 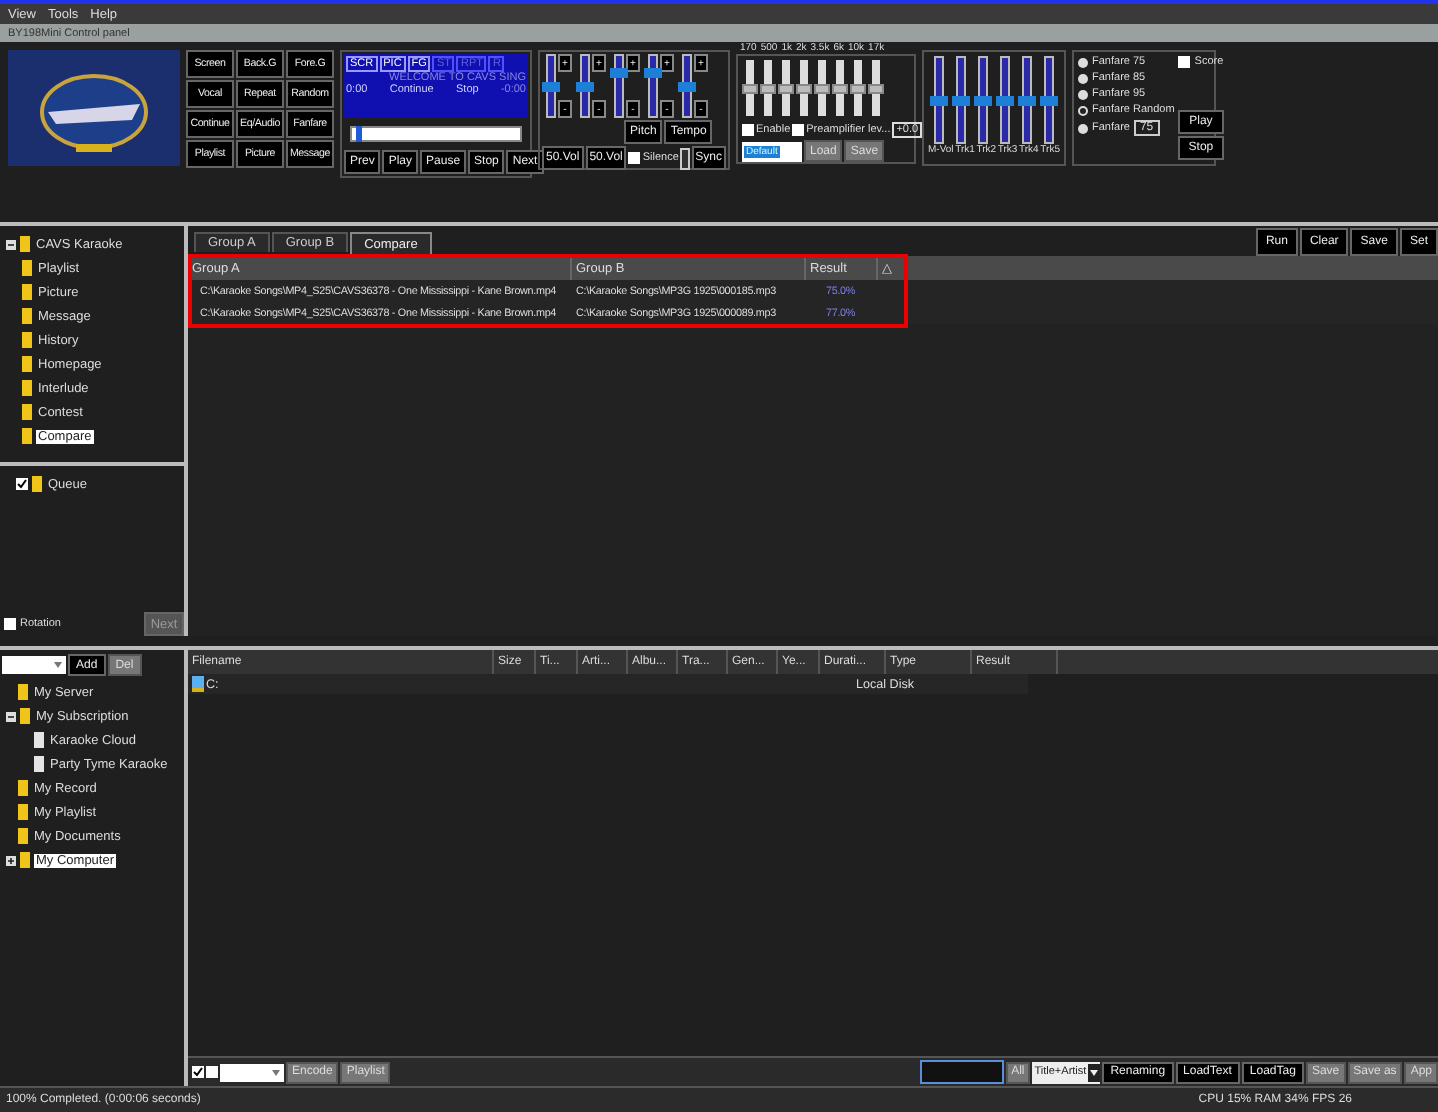 What do you see at coordinates (198, 684) in the screenshot?
I see `drive-icon` at bounding box center [198, 684].